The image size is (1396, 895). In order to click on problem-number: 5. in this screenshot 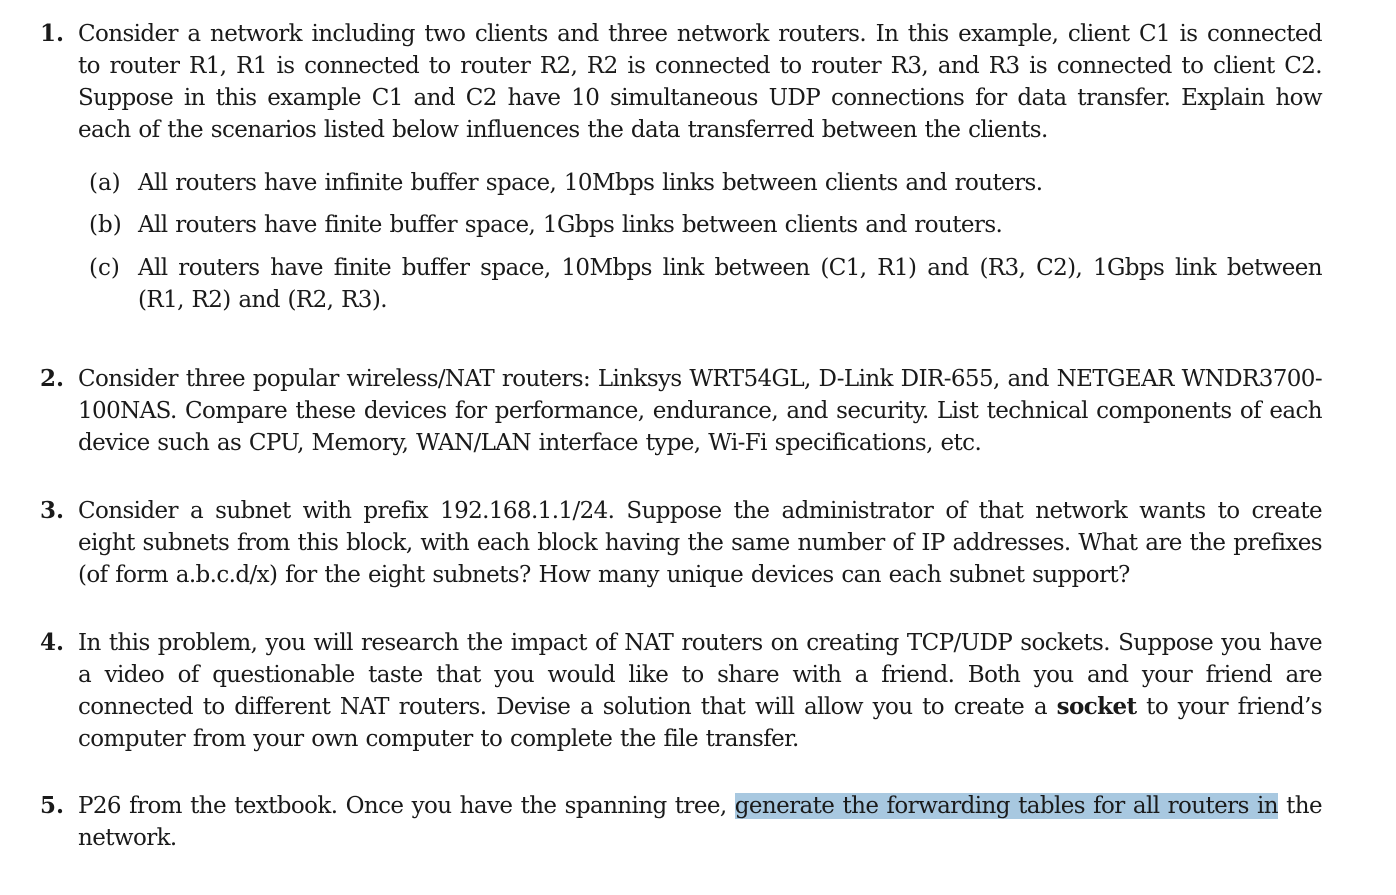, I will do `click(52, 805)`.